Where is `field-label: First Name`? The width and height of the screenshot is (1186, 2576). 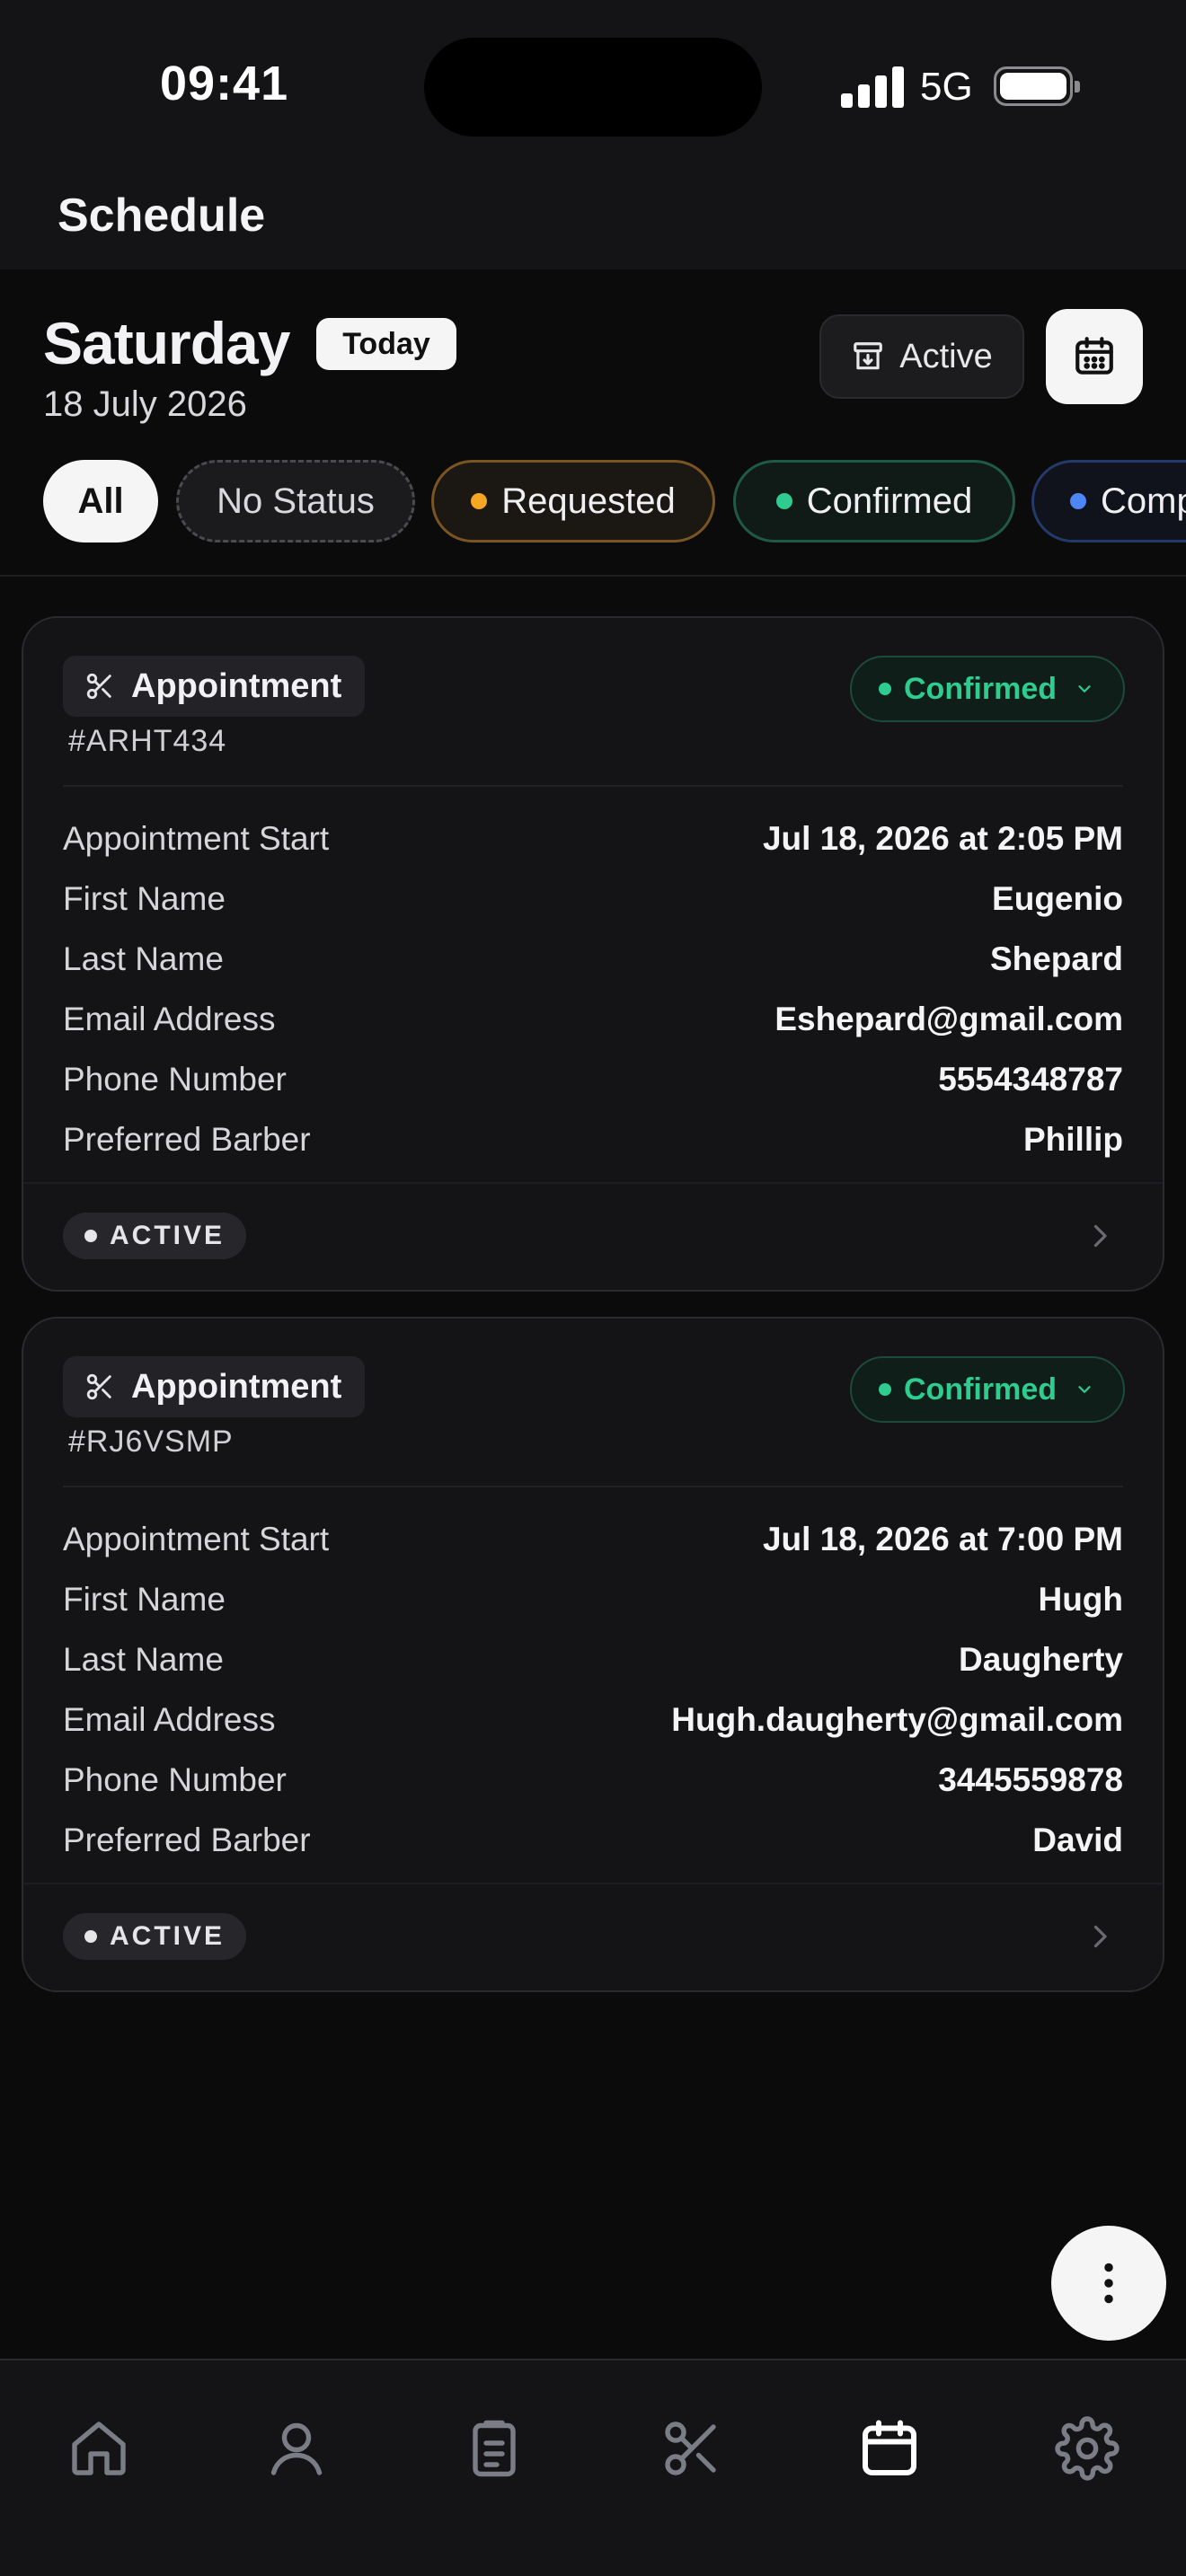
field-label: First Name is located at coordinates (144, 1599).